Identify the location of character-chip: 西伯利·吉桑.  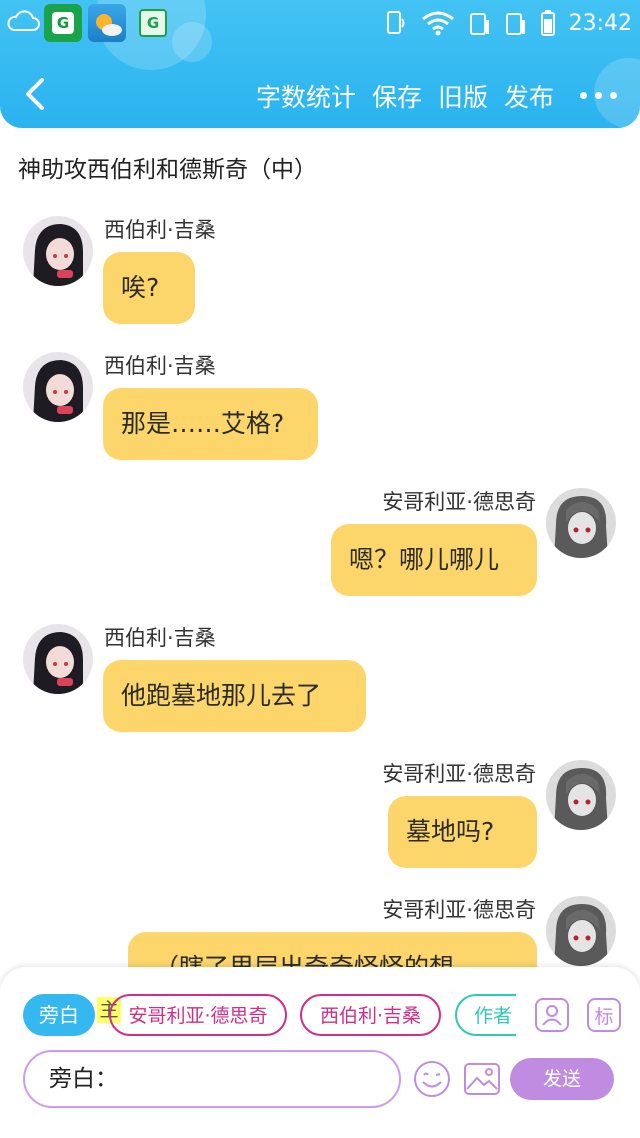
(370, 1015).